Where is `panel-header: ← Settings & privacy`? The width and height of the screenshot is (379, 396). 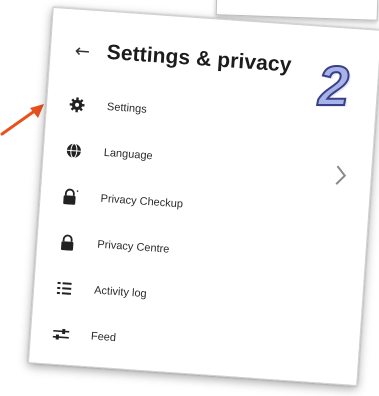 panel-header: ← Settings & privacy is located at coordinates (214, 60).